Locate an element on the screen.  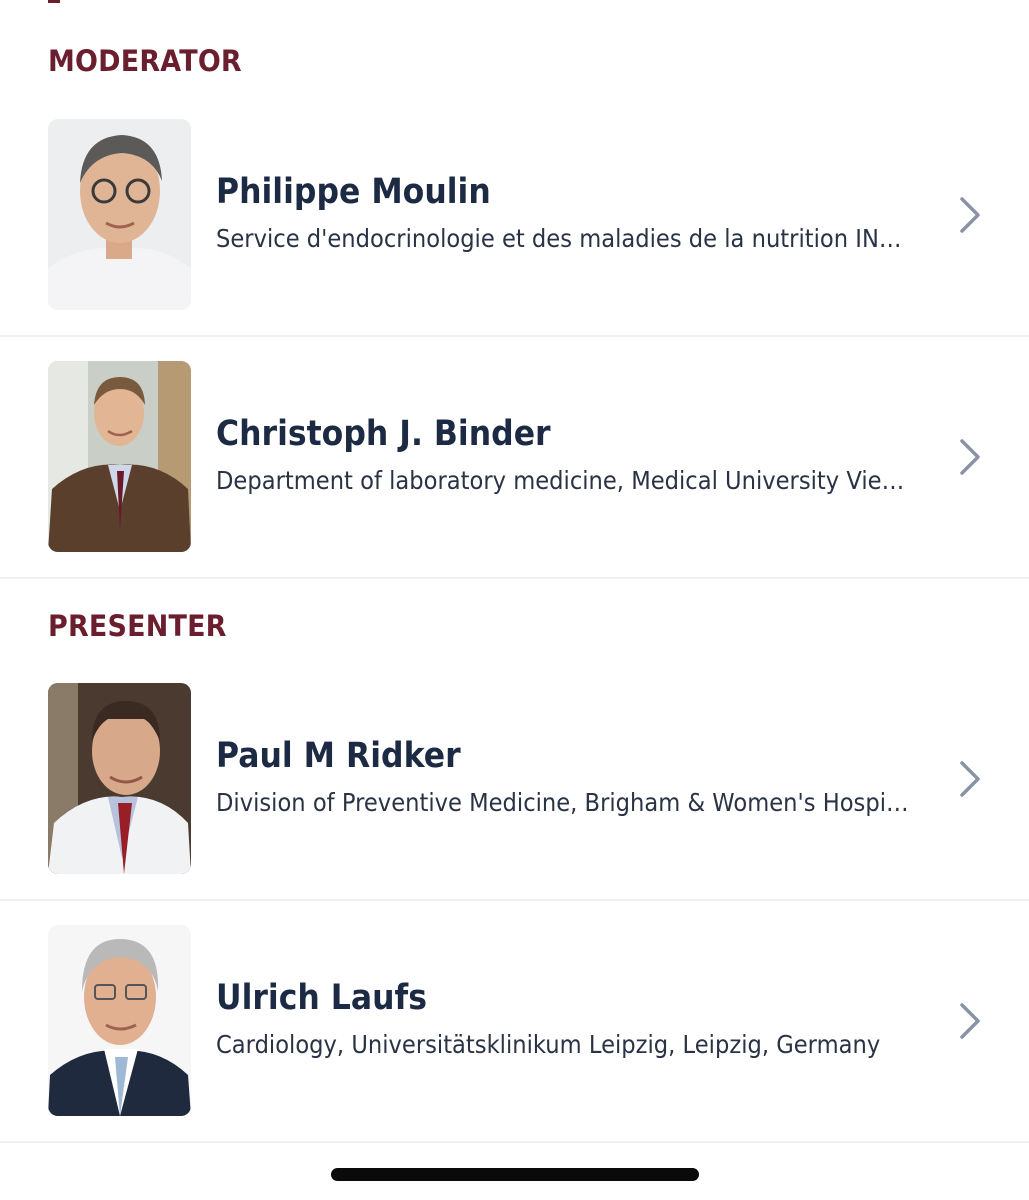
speaker-name: Paul M Ridker is located at coordinates (338, 756).